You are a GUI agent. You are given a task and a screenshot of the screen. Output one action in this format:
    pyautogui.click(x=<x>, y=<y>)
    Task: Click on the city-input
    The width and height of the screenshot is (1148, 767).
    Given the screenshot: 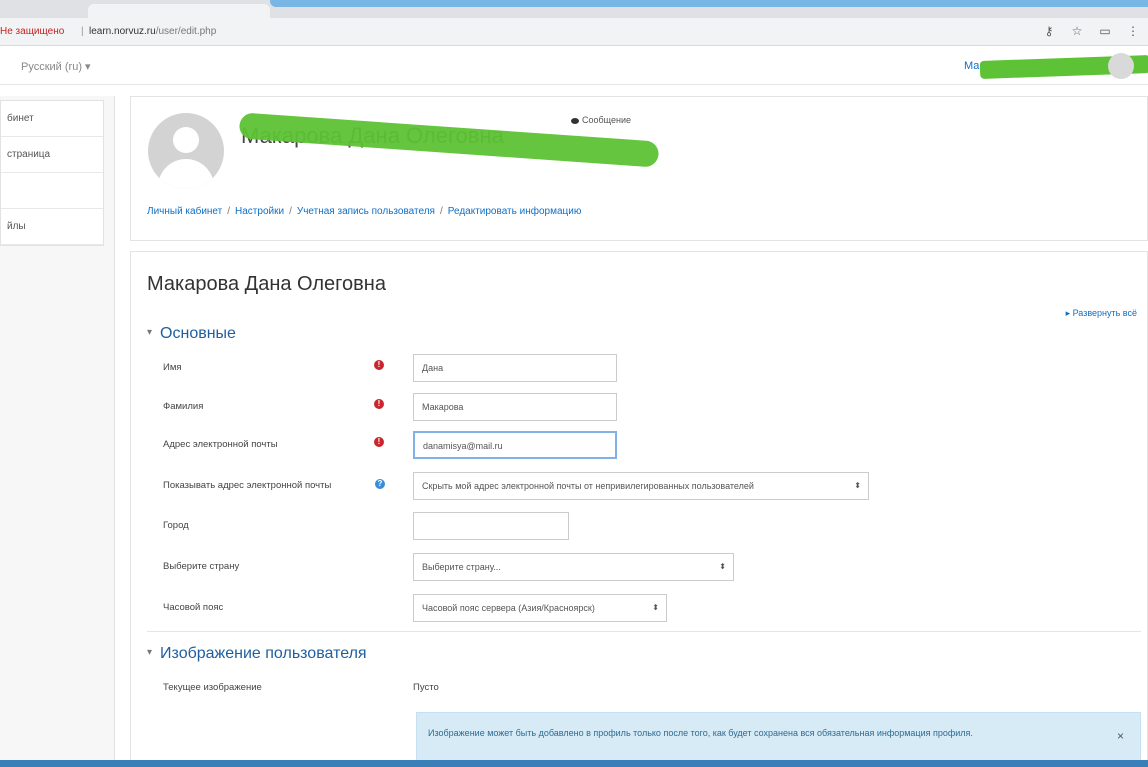 What is the action you would take?
    pyautogui.click(x=491, y=526)
    